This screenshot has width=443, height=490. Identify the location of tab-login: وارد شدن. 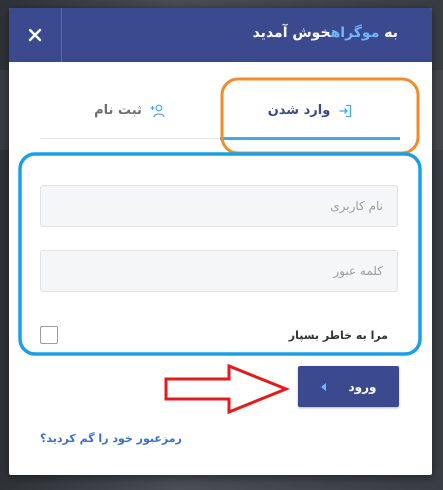
(310, 111).